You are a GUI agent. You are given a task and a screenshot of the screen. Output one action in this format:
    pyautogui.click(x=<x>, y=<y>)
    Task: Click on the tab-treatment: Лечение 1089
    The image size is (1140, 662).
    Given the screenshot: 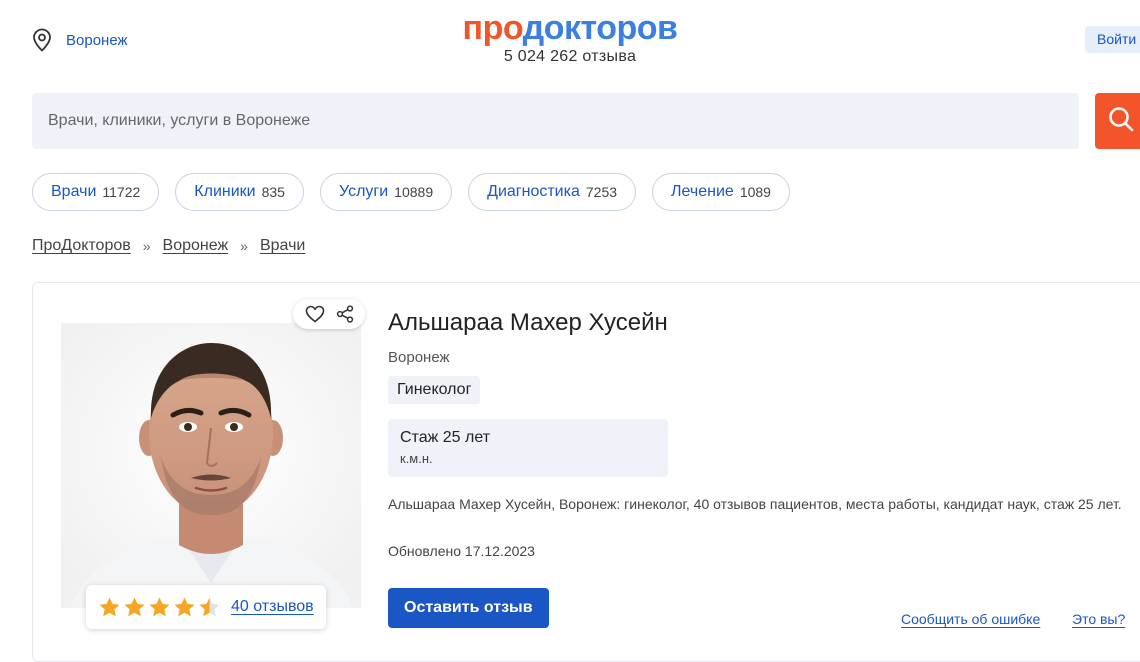 What is the action you would take?
    pyautogui.click(x=721, y=192)
    